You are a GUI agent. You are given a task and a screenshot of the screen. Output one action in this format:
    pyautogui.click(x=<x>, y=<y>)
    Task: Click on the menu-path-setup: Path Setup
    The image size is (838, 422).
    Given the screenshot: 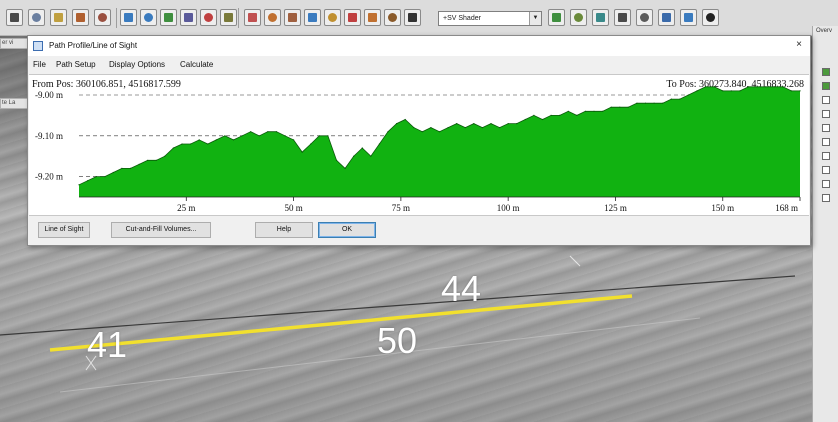 What is the action you would take?
    pyautogui.click(x=76, y=64)
    